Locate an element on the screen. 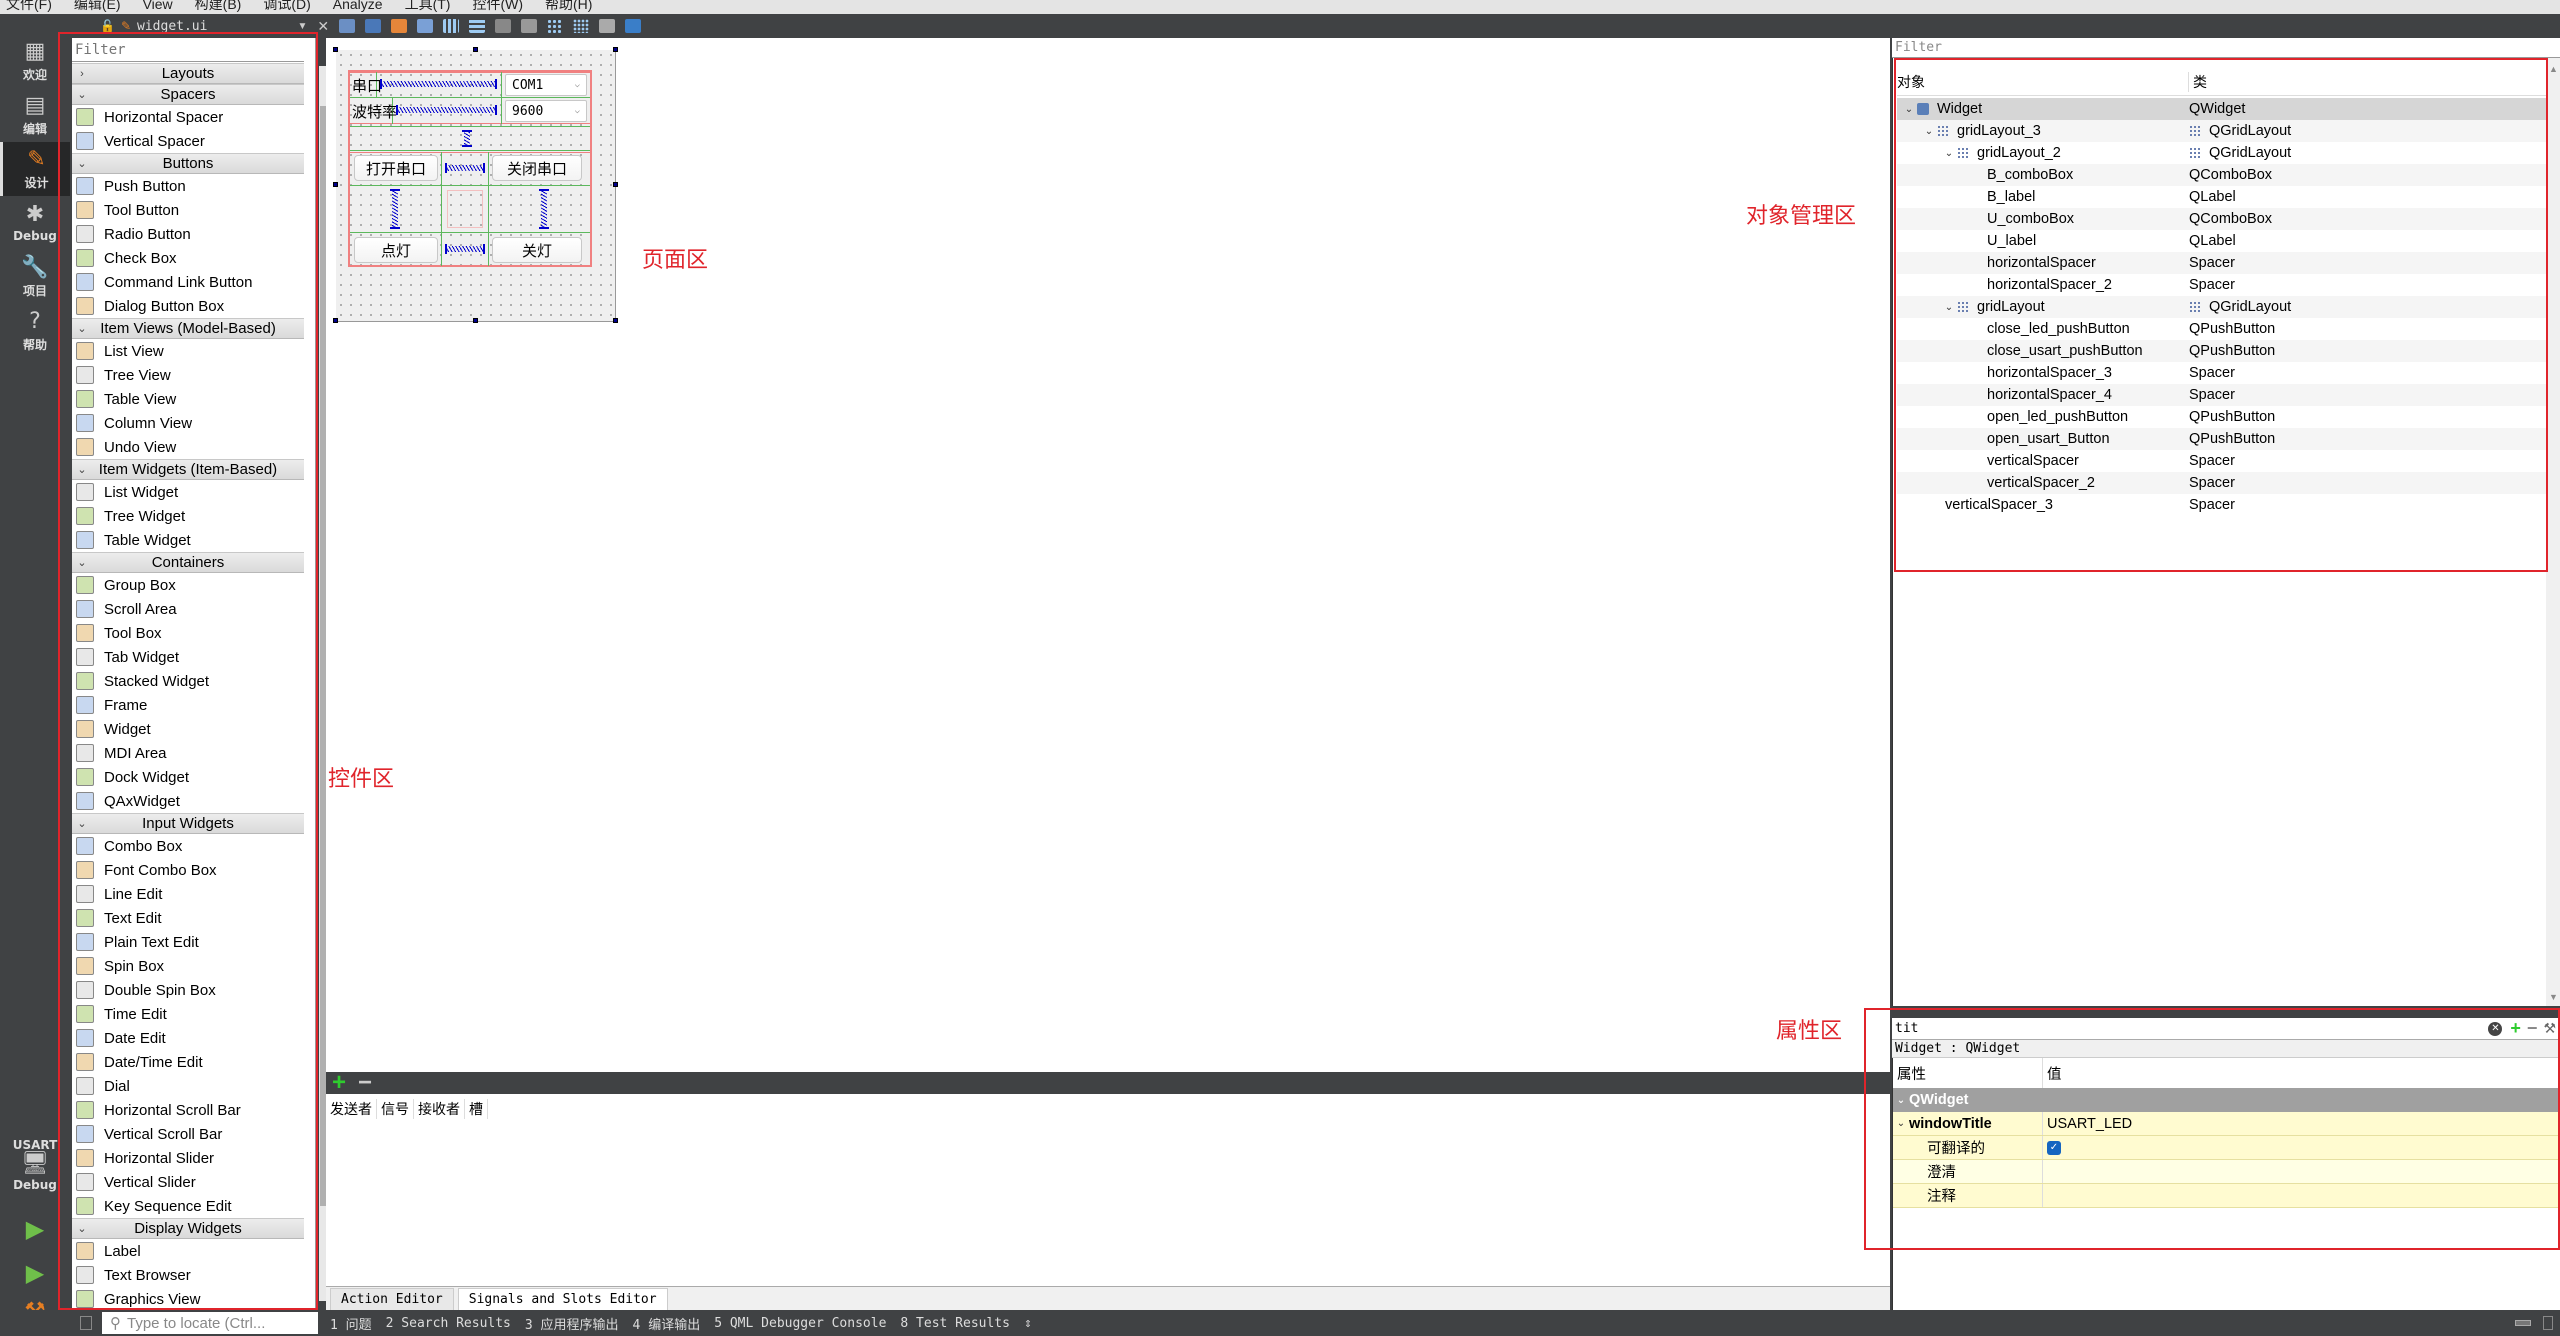  widget-item-dock-widget: Dock Widget is located at coordinates (188, 777).